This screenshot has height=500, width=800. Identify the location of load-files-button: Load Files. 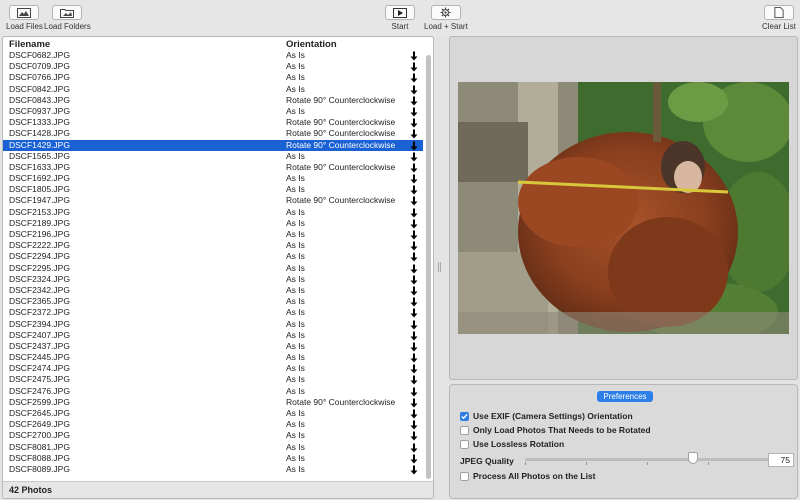
(24, 18).